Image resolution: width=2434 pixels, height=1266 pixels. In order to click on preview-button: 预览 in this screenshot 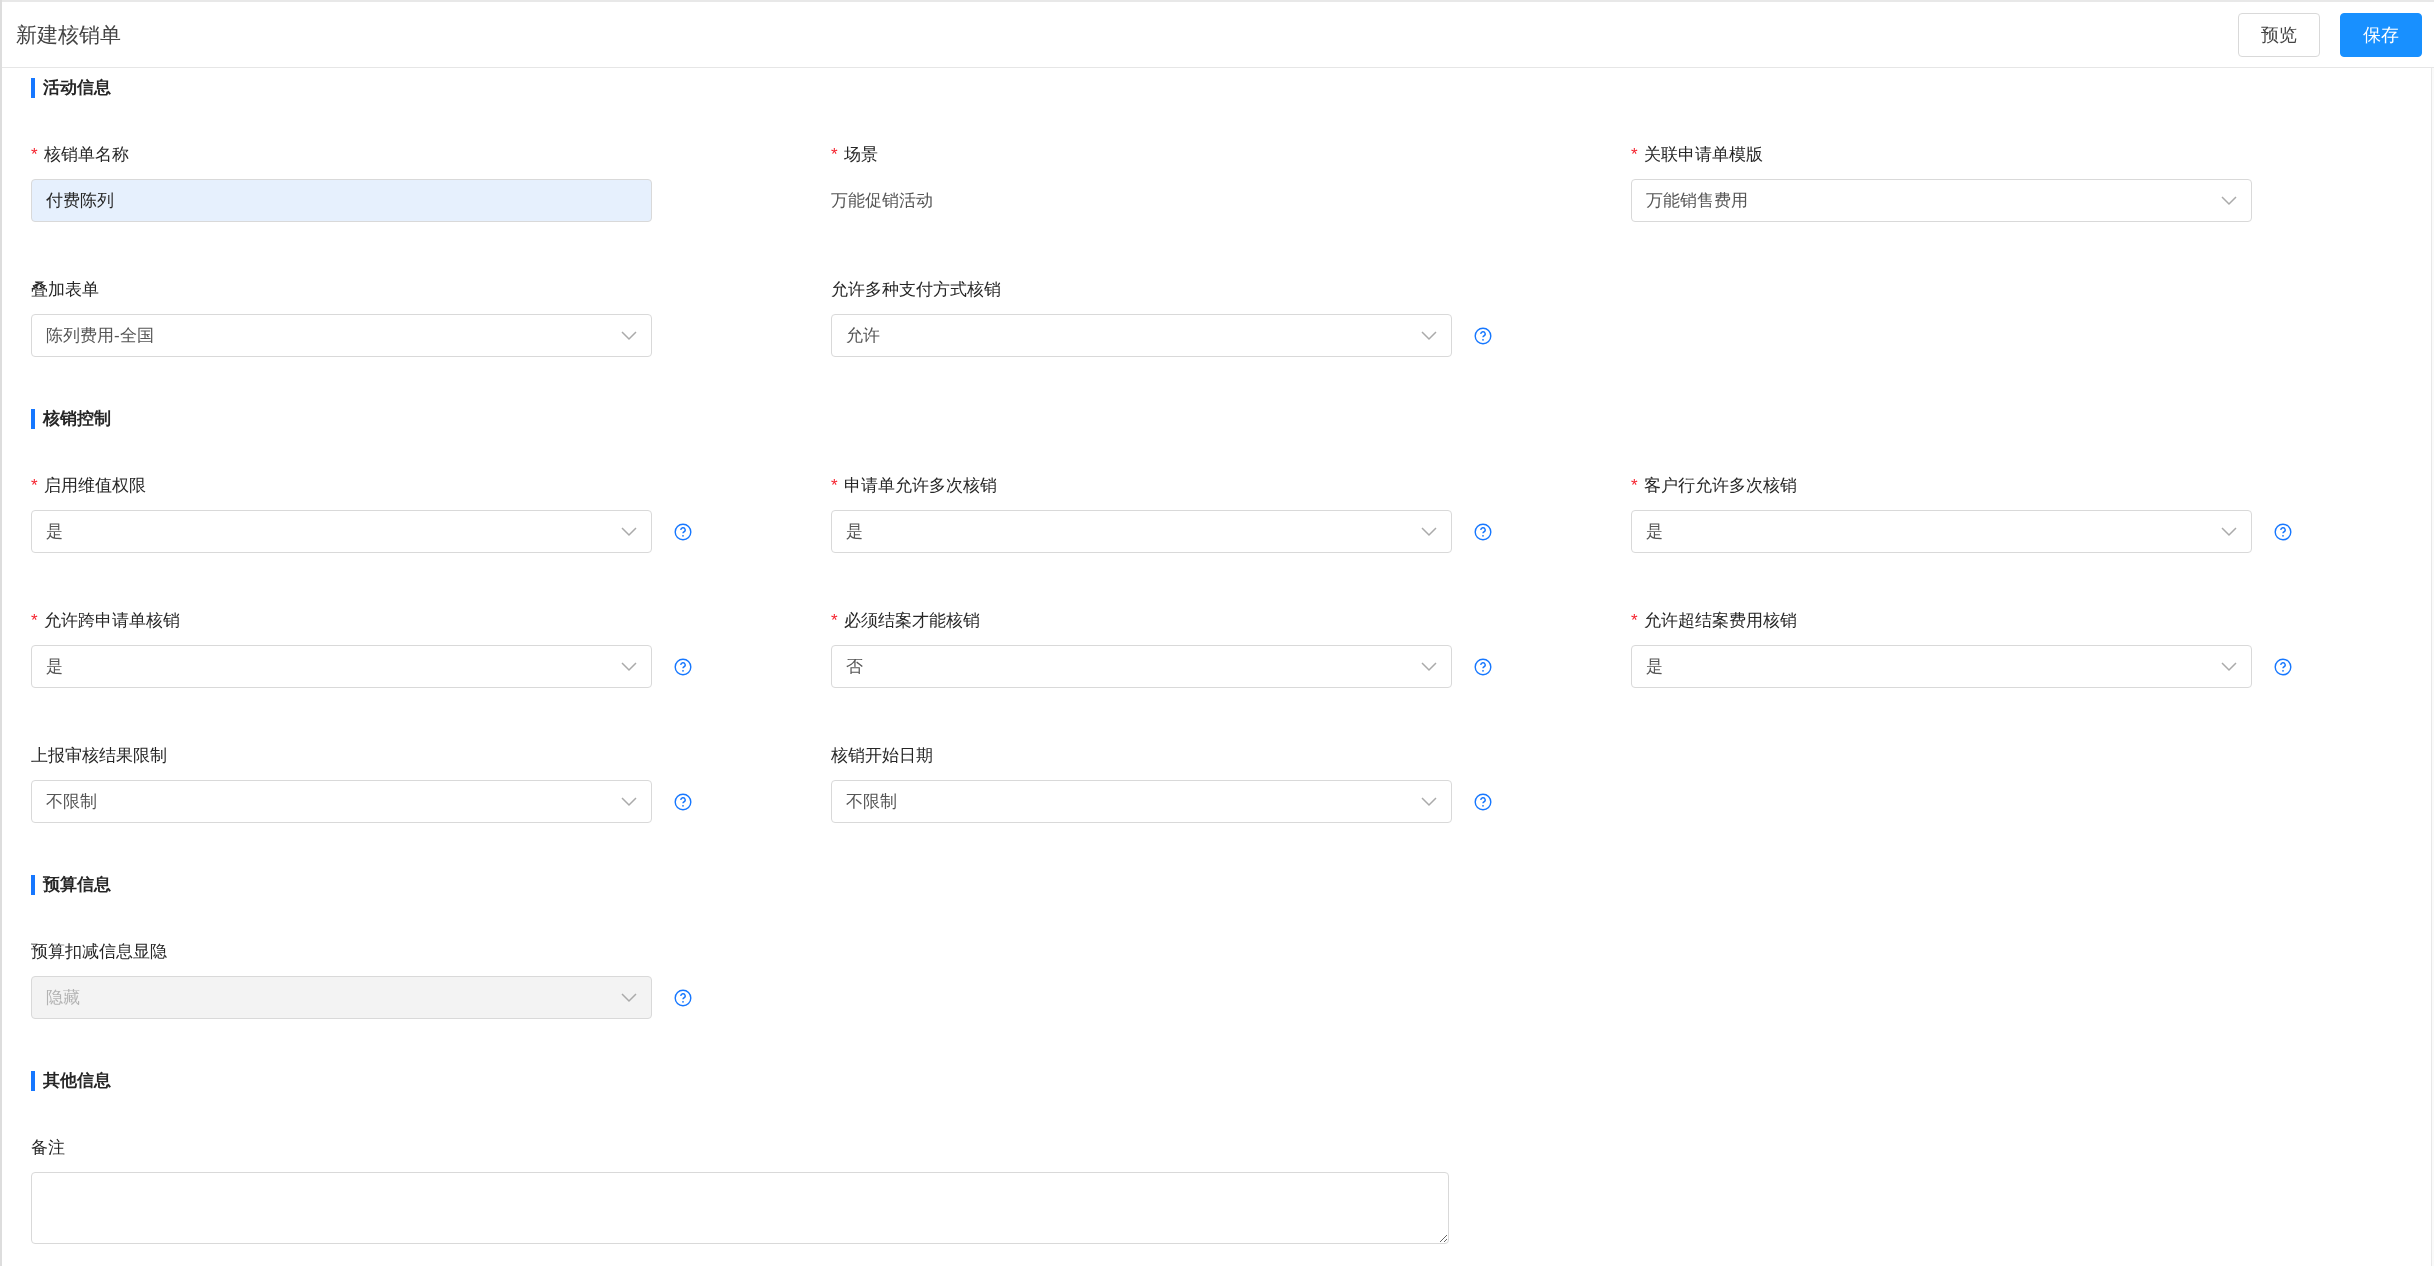, I will do `click(2279, 34)`.